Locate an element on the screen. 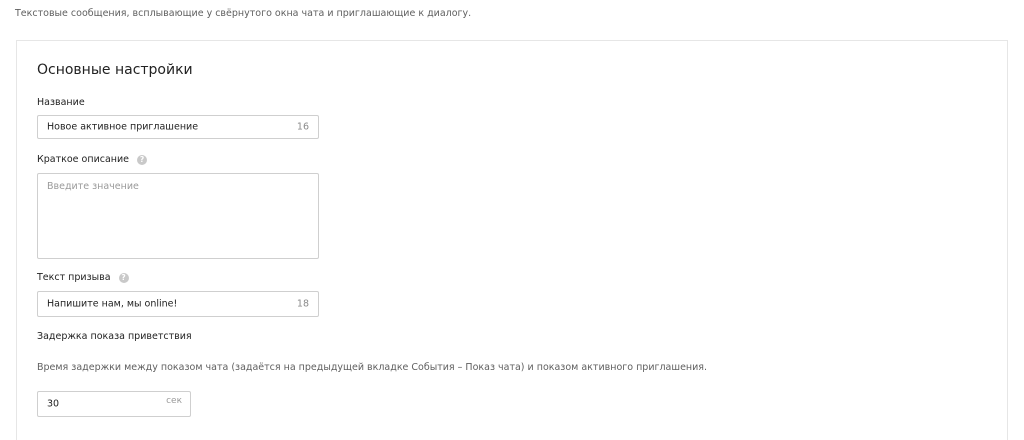 The height and width of the screenshot is (440, 1024). cta-label-text: Текст призыва is located at coordinates (74, 277).